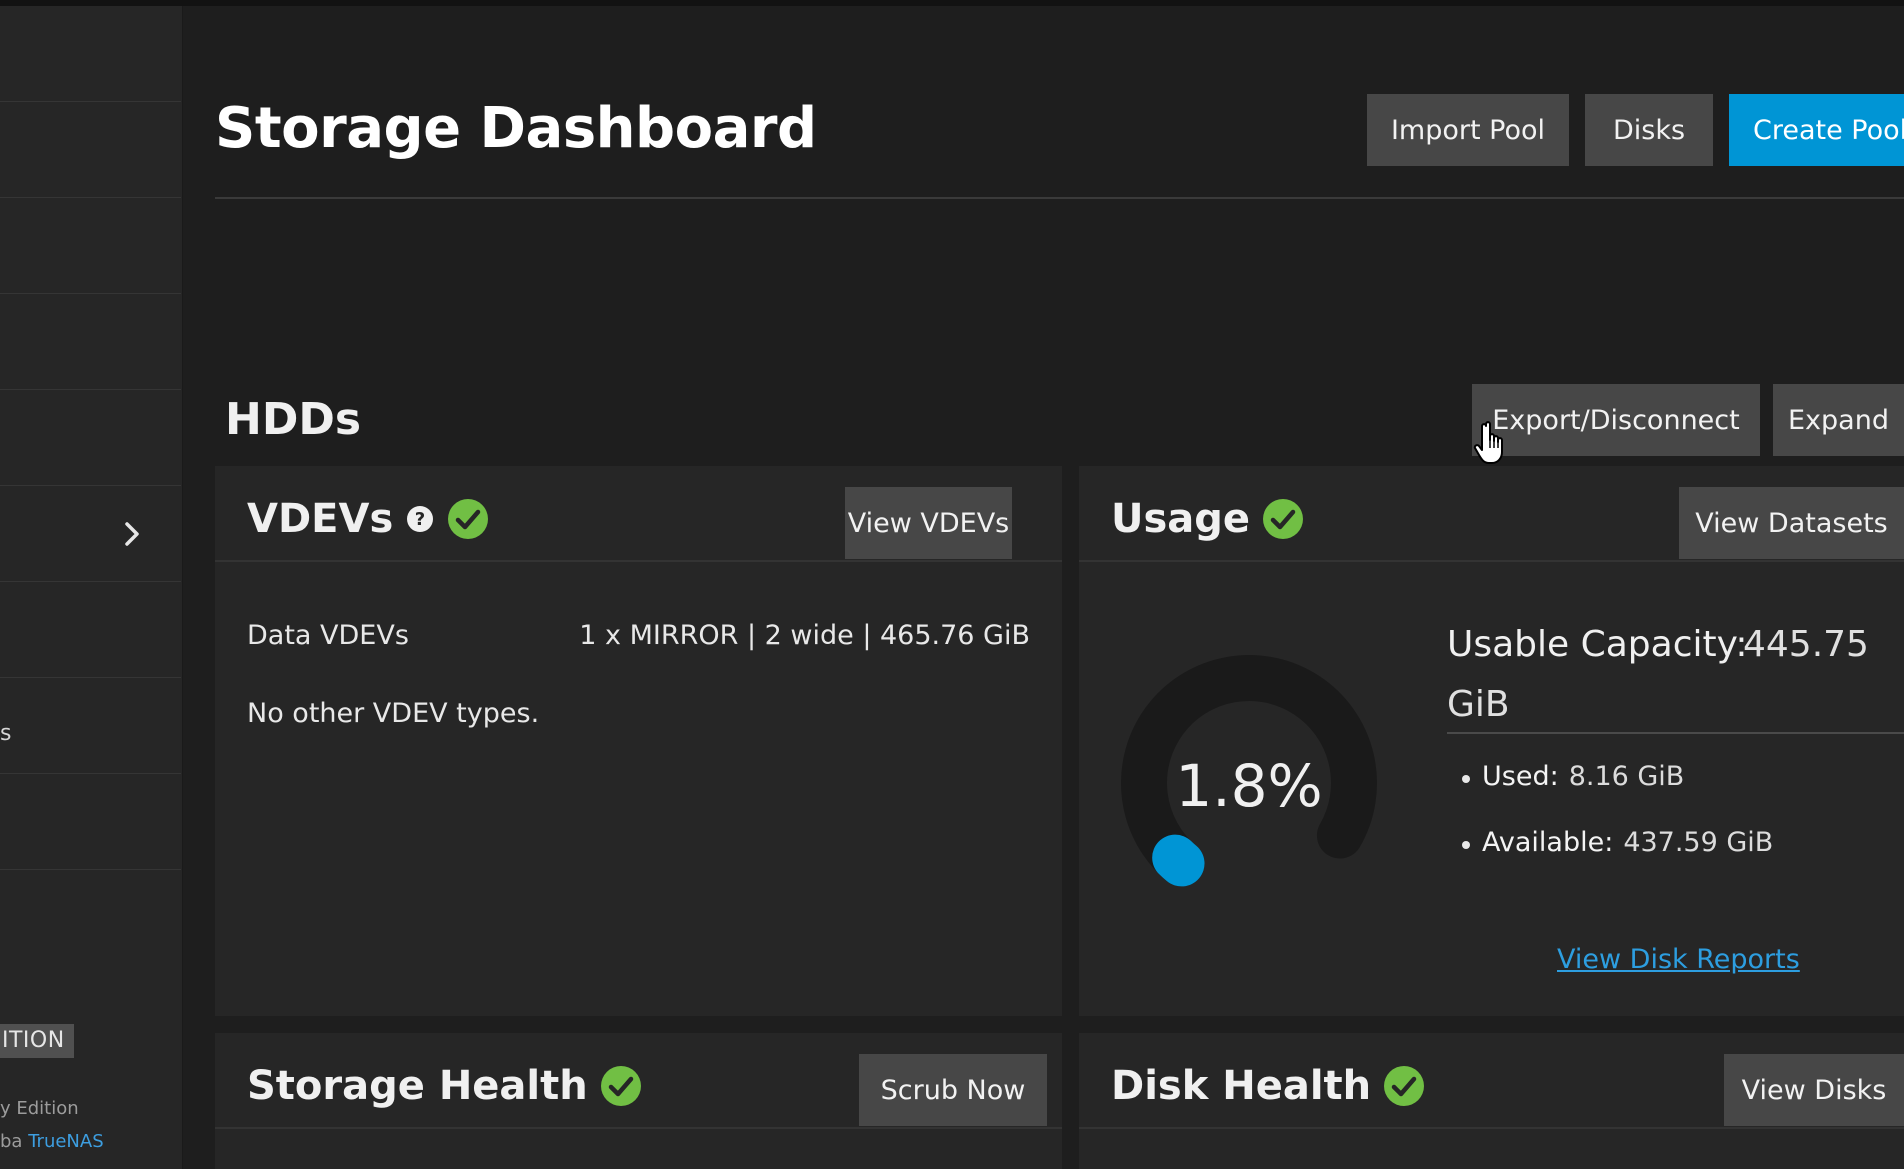  I want to click on card-title: VDEVs ?, so click(368, 519).